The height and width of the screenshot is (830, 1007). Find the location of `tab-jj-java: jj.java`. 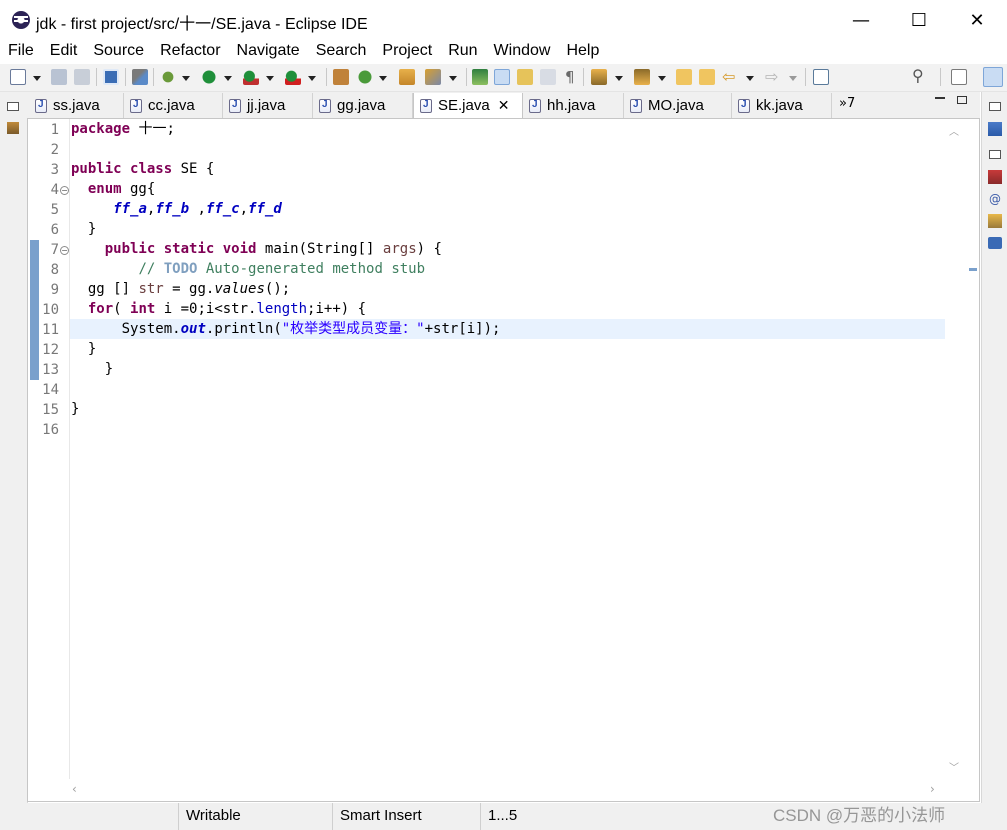

tab-jj-java: jj.java is located at coordinates (268, 105).